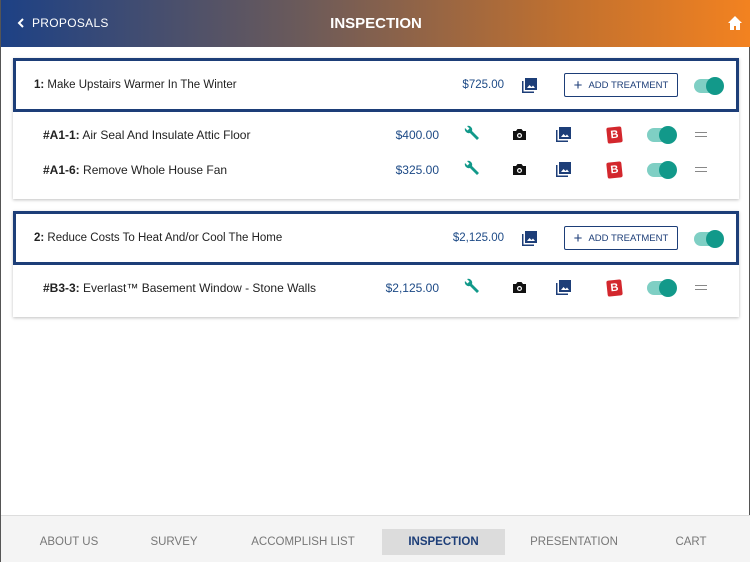  Describe the element at coordinates (691, 542) in the screenshot. I see `tab-cart: CART` at that location.